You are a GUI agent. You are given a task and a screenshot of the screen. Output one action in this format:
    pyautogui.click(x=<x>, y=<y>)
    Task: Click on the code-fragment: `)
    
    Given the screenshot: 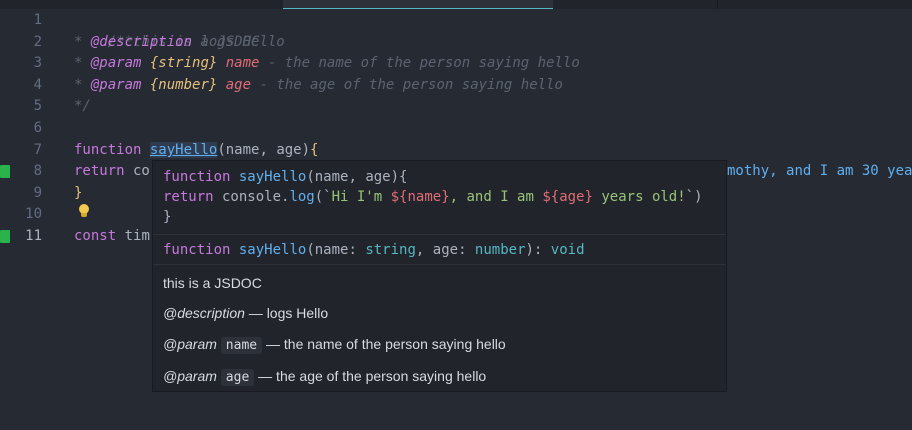 What is the action you would take?
    pyautogui.click(x=694, y=197)
    